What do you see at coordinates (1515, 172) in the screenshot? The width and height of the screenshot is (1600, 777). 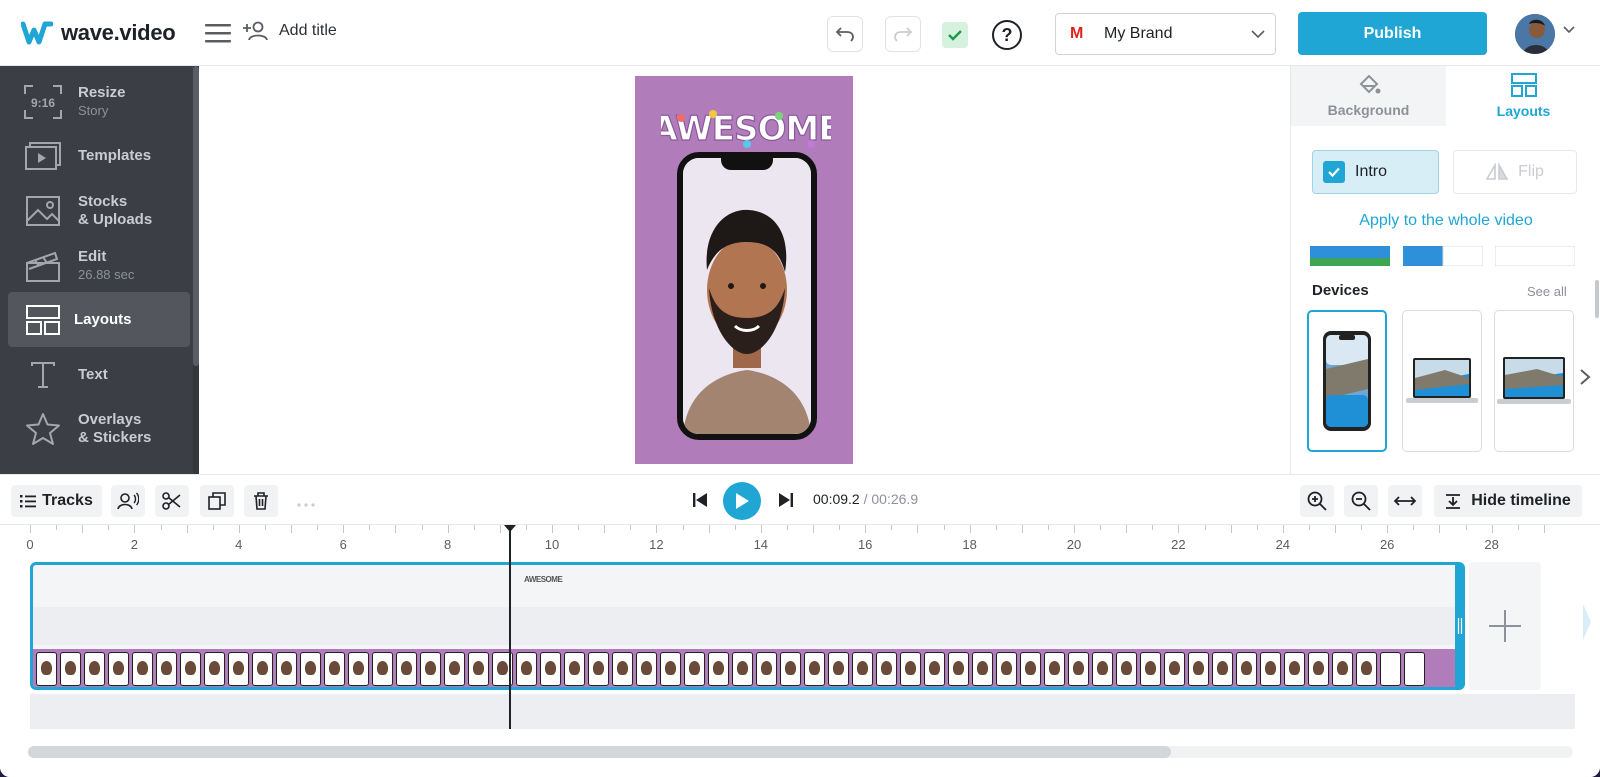 I see `flip-button: Flip` at bounding box center [1515, 172].